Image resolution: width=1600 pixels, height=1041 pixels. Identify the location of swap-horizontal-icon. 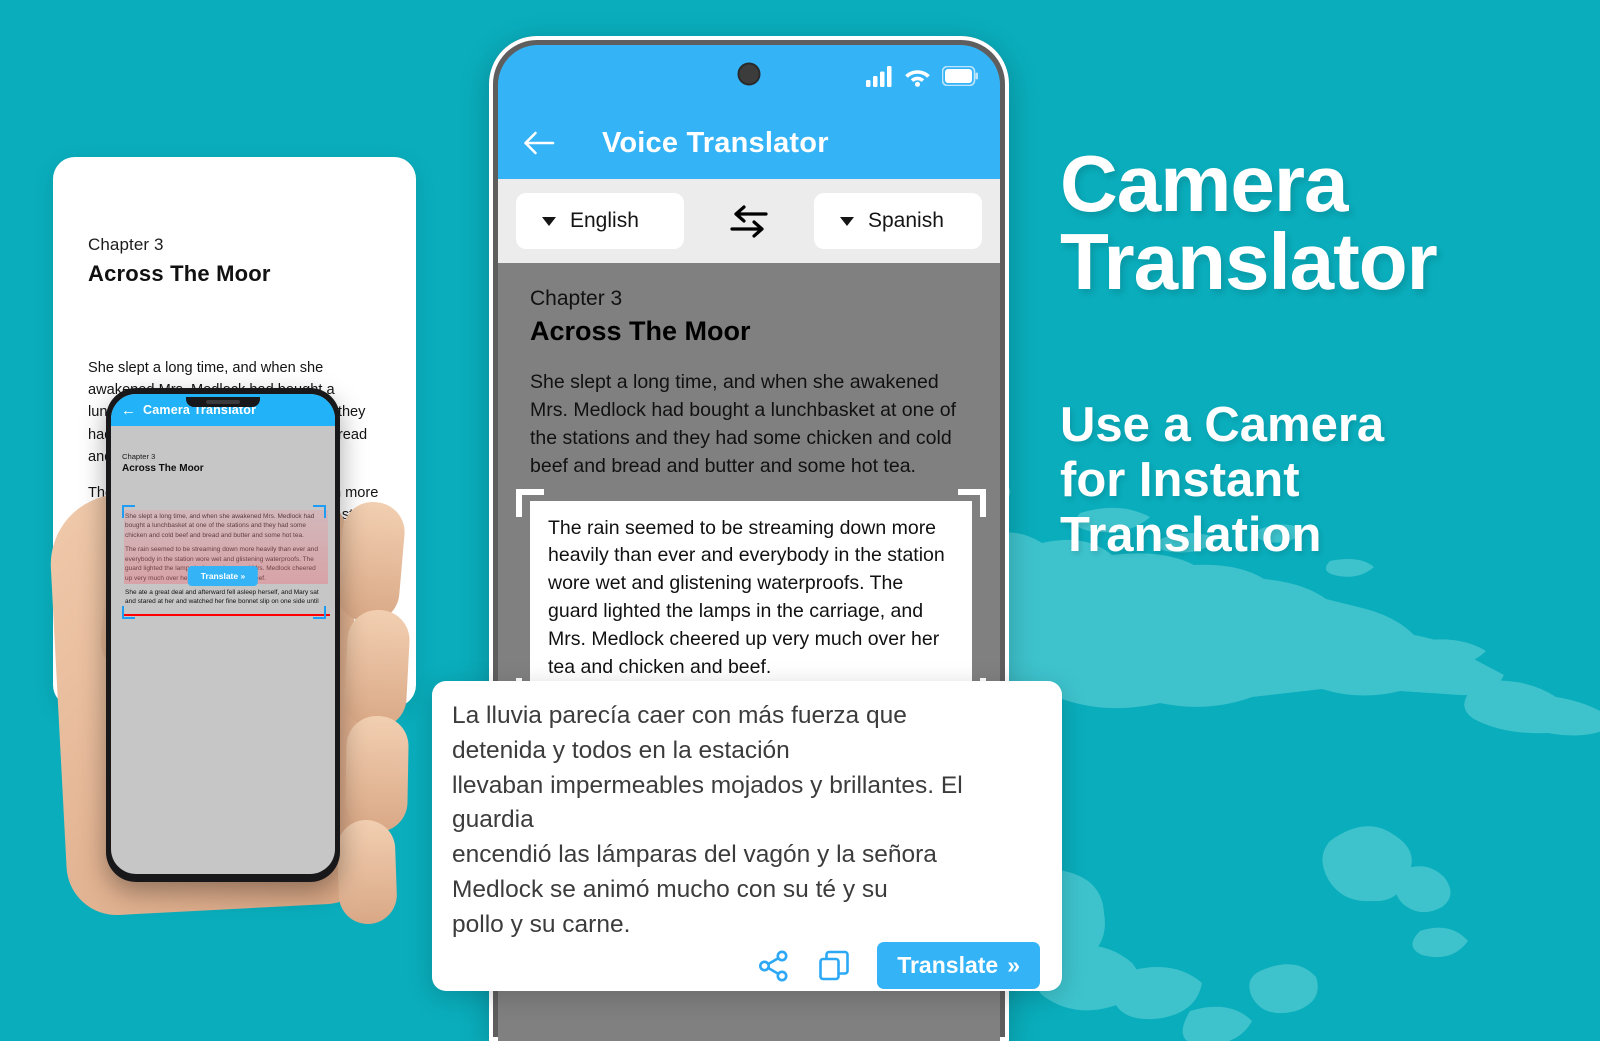
(749, 221).